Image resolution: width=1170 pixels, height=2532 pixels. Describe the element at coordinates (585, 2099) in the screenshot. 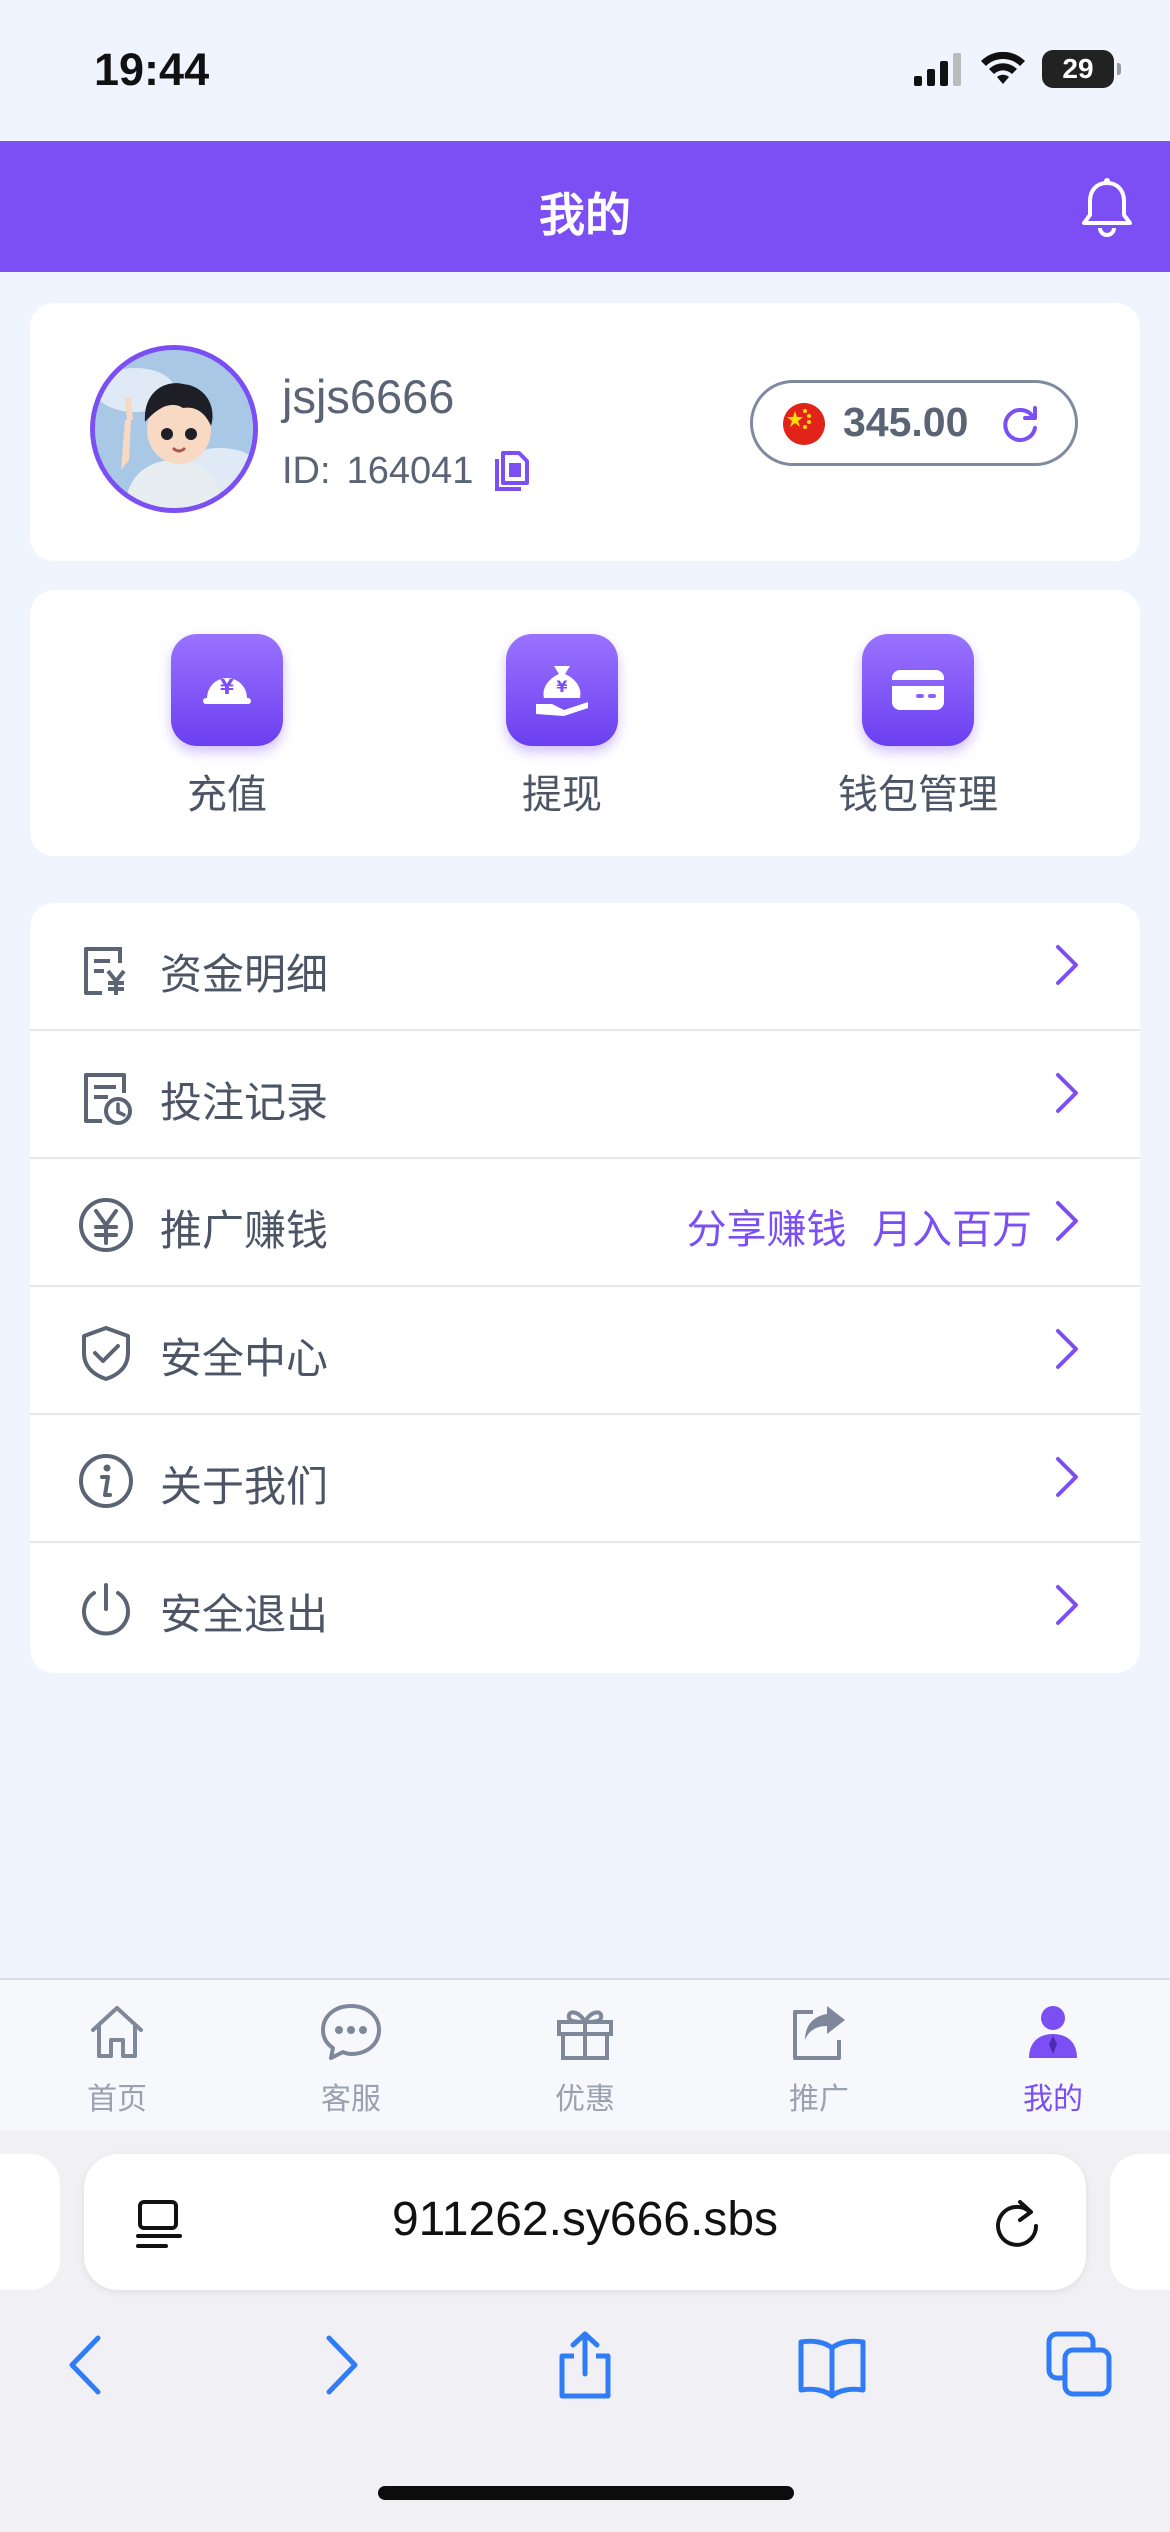

I see `tab-label: 优惠` at that location.